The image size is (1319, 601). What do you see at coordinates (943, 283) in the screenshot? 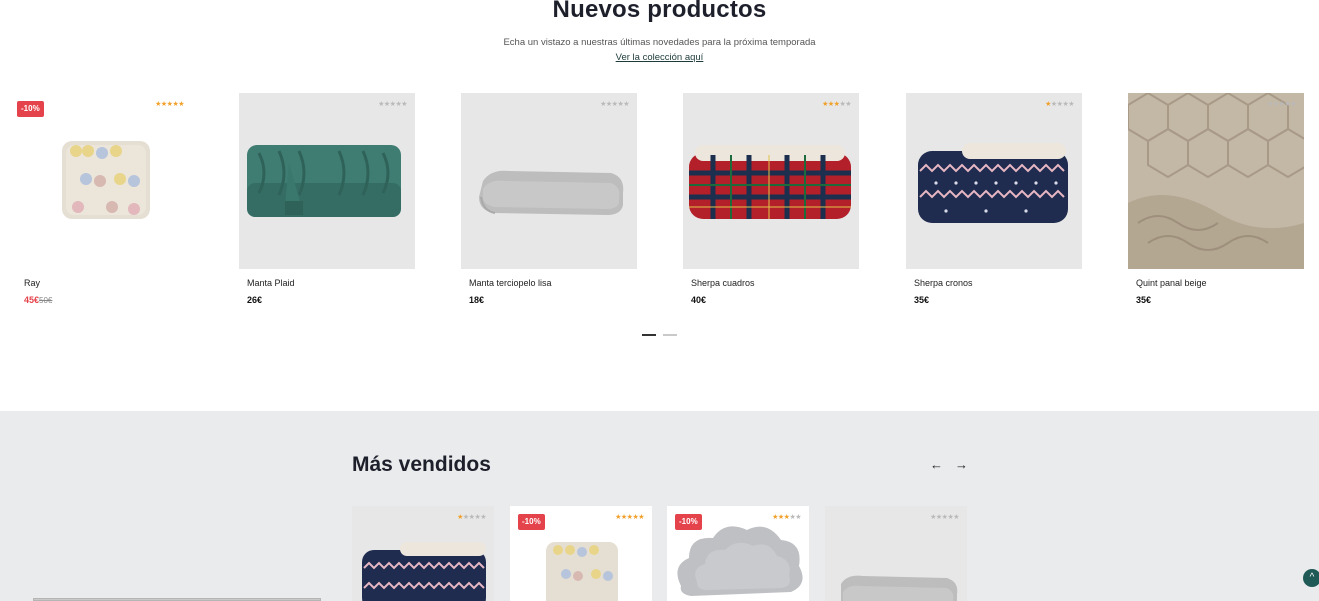
I see `product-name: Sherpa cronos` at bounding box center [943, 283].